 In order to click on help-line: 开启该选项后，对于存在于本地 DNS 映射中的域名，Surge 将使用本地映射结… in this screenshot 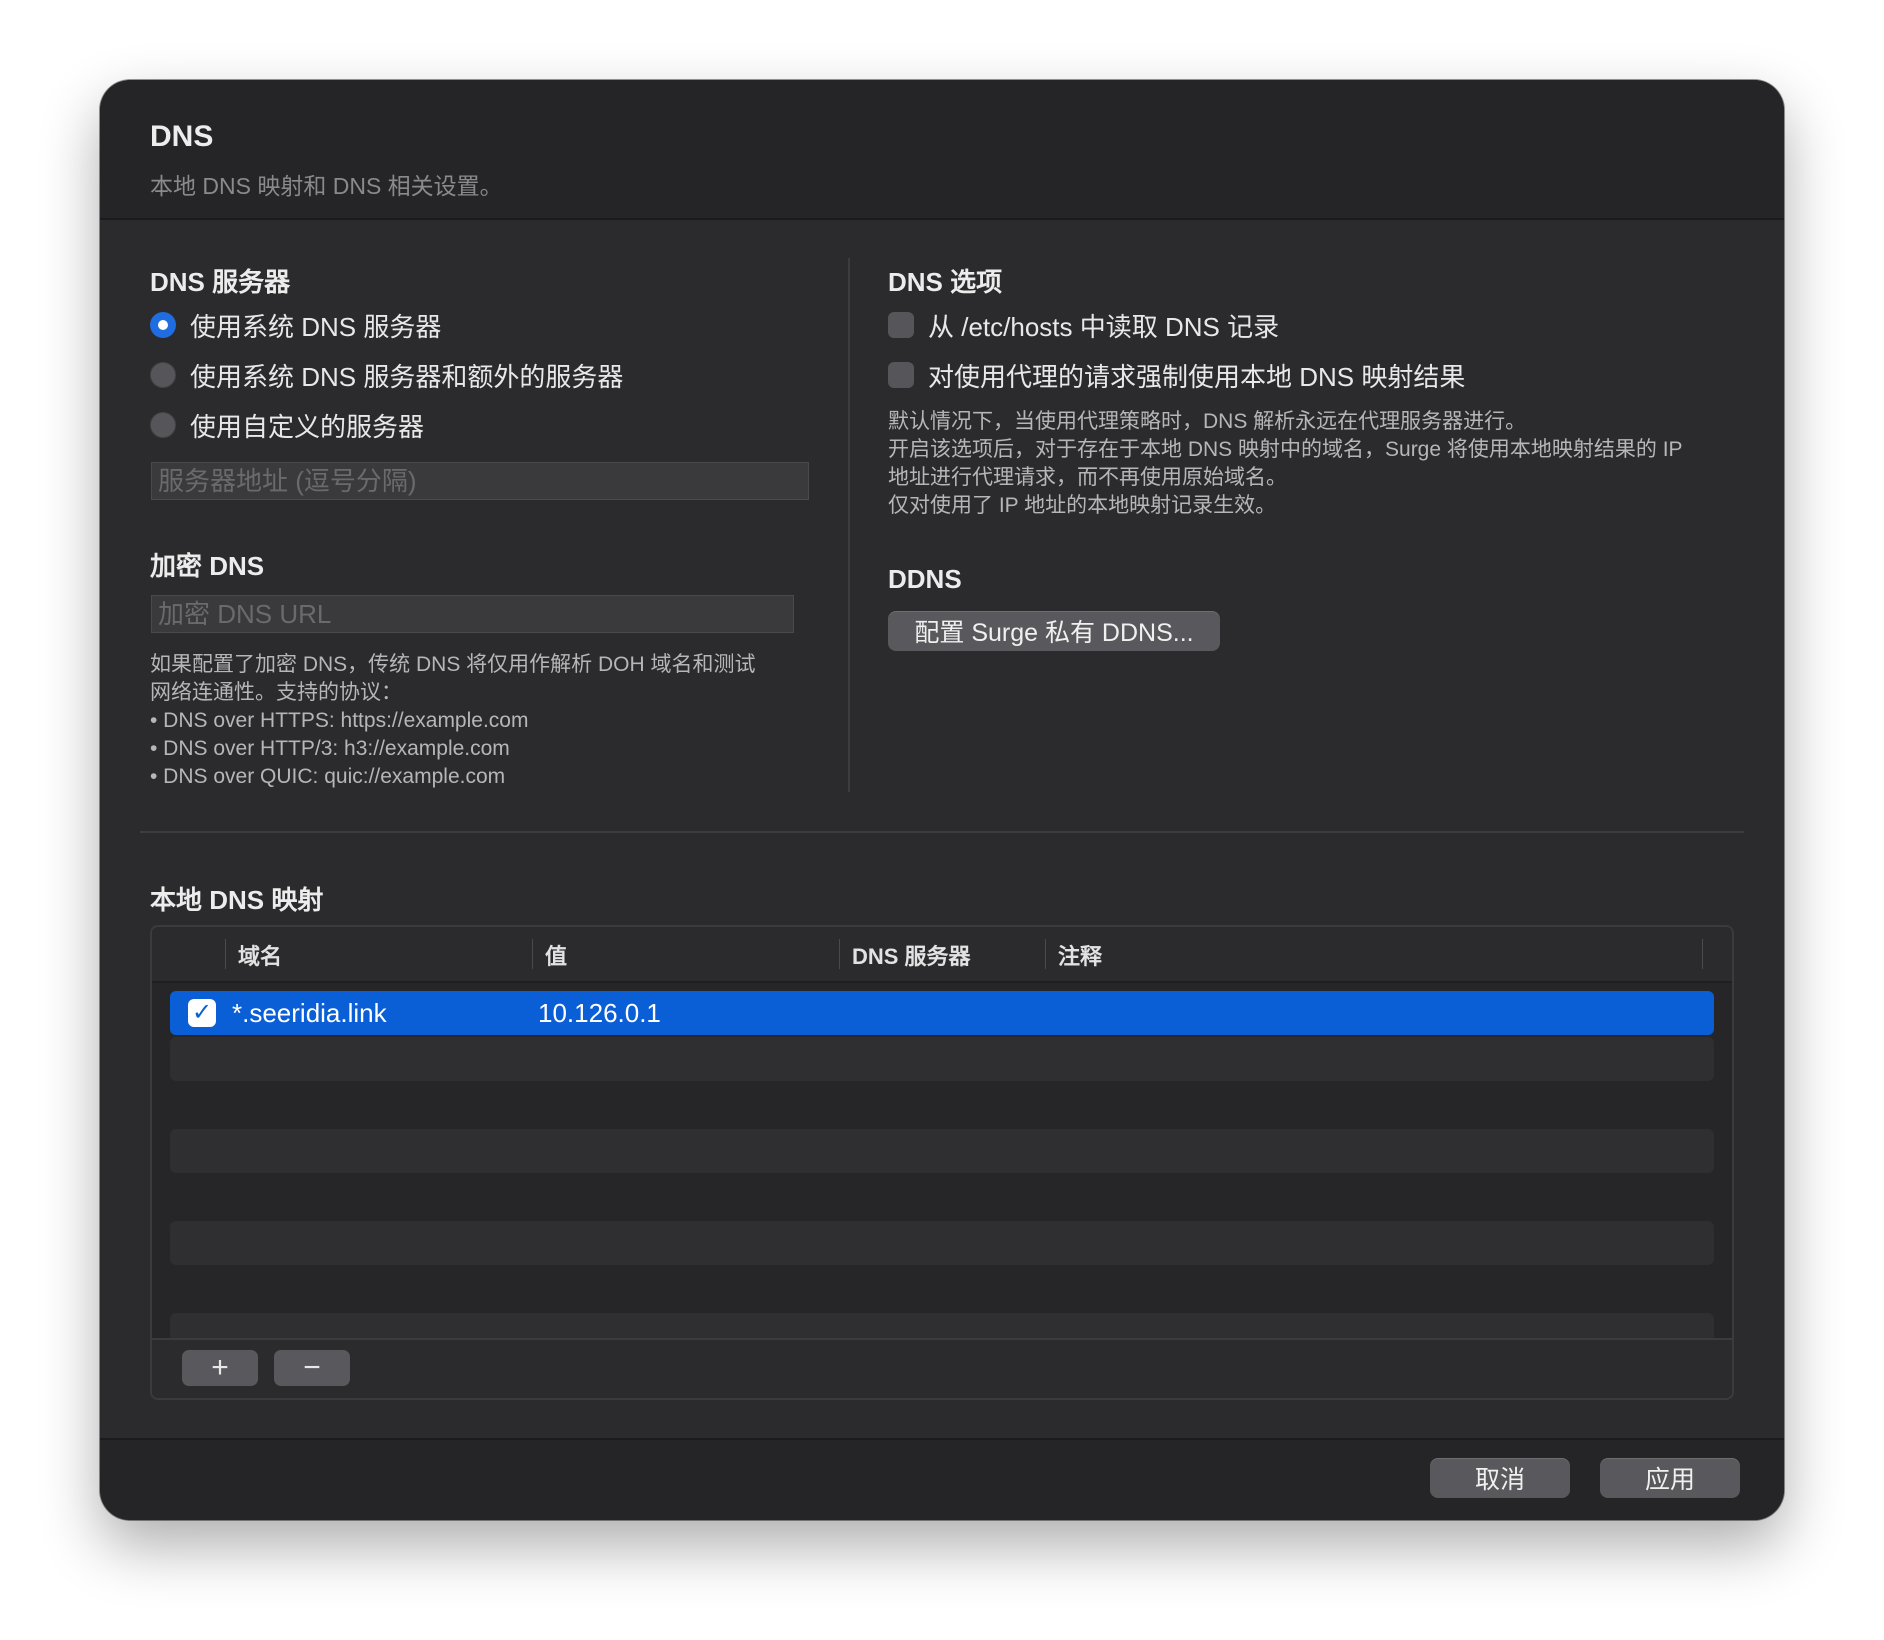, I will do `click(1285, 449)`.